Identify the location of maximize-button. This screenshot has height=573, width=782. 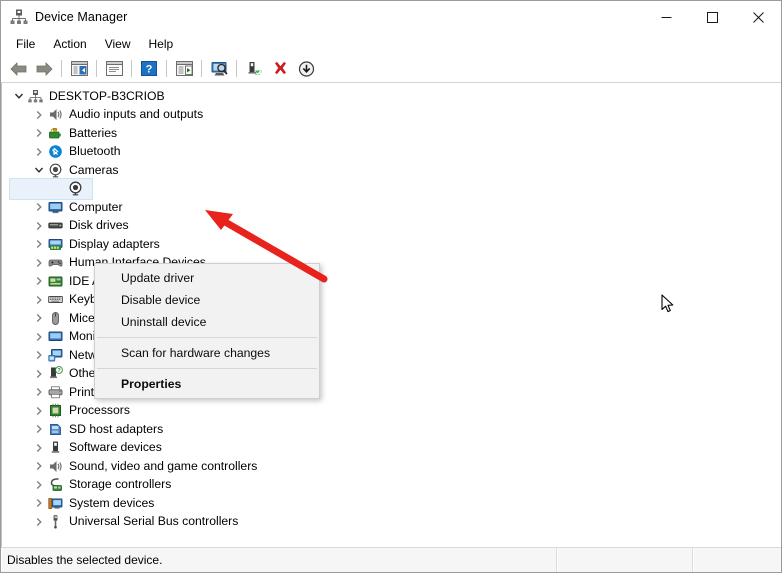
(712, 17).